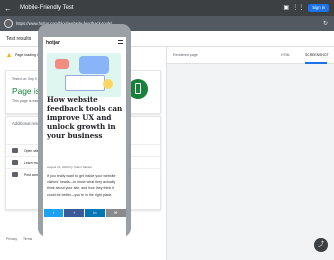 This screenshot has width=334, height=260. Describe the element at coordinates (317, 55) in the screenshot. I see `tab-screenshot: SCREENSHOT` at that location.